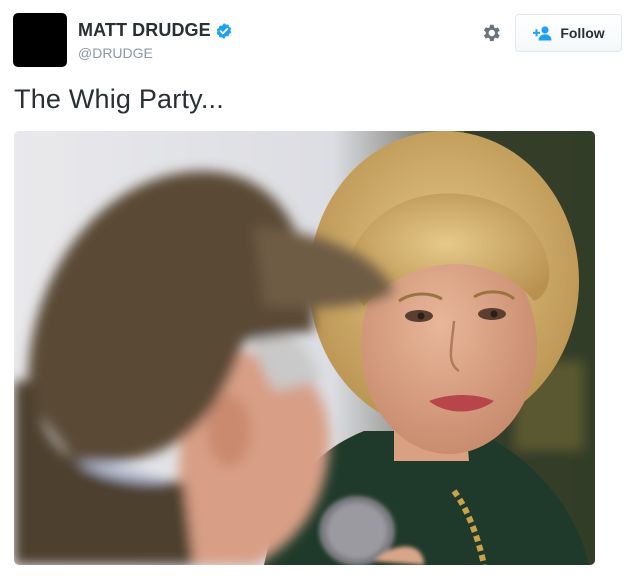 The height and width of the screenshot is (576, 634). I want to click on follow-button: Follow, so click(568, 33).